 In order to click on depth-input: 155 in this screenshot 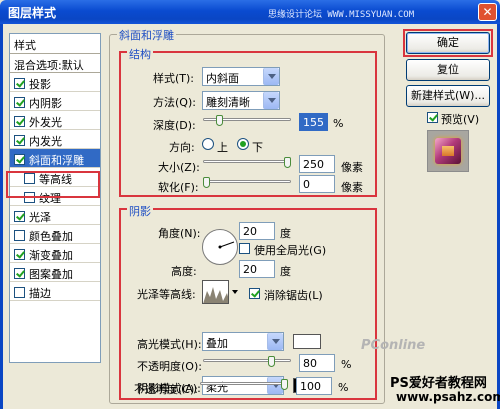, I will do `click(313, 122)`.